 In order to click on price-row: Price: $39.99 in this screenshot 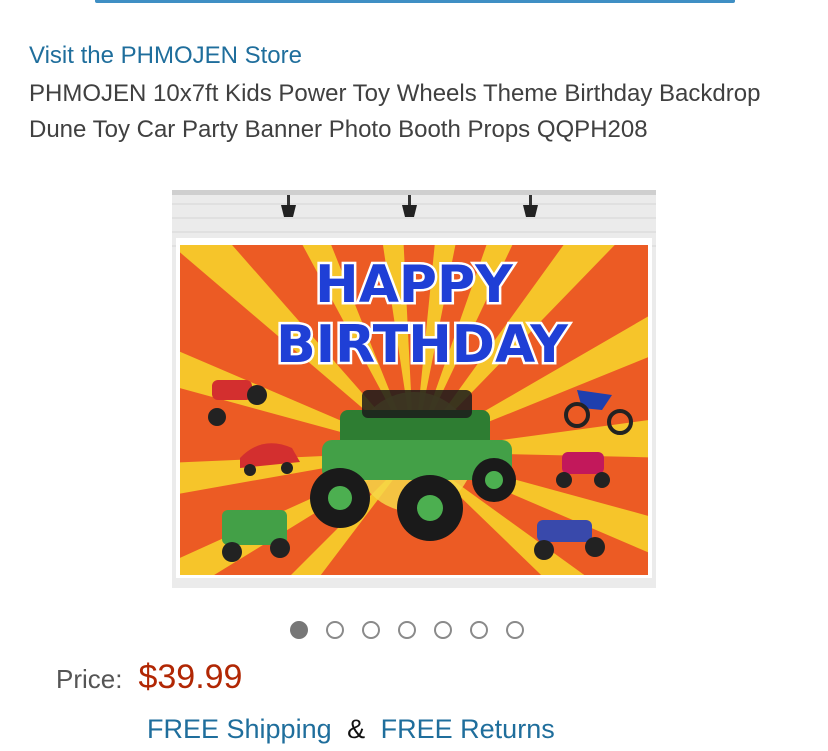, I will do `click(149, 679)`.